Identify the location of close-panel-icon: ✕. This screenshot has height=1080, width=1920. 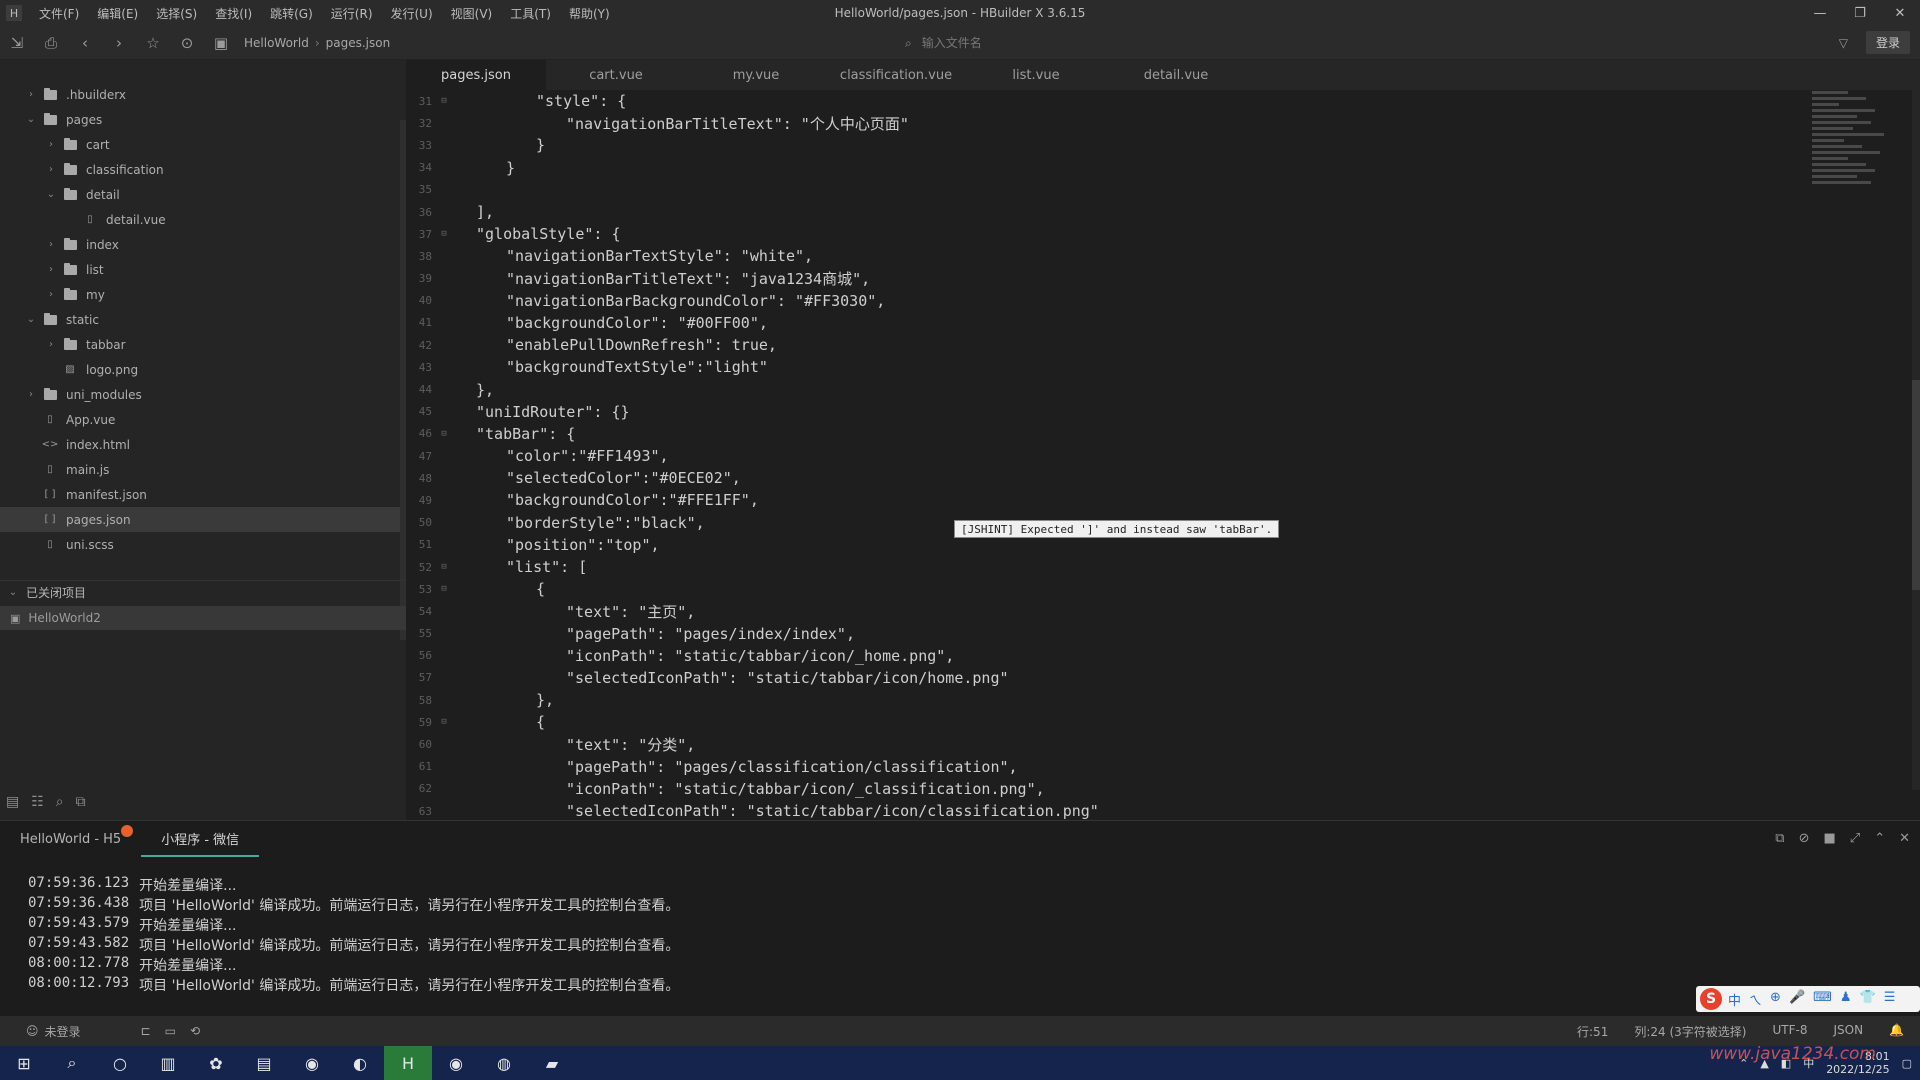
(1904, 838).